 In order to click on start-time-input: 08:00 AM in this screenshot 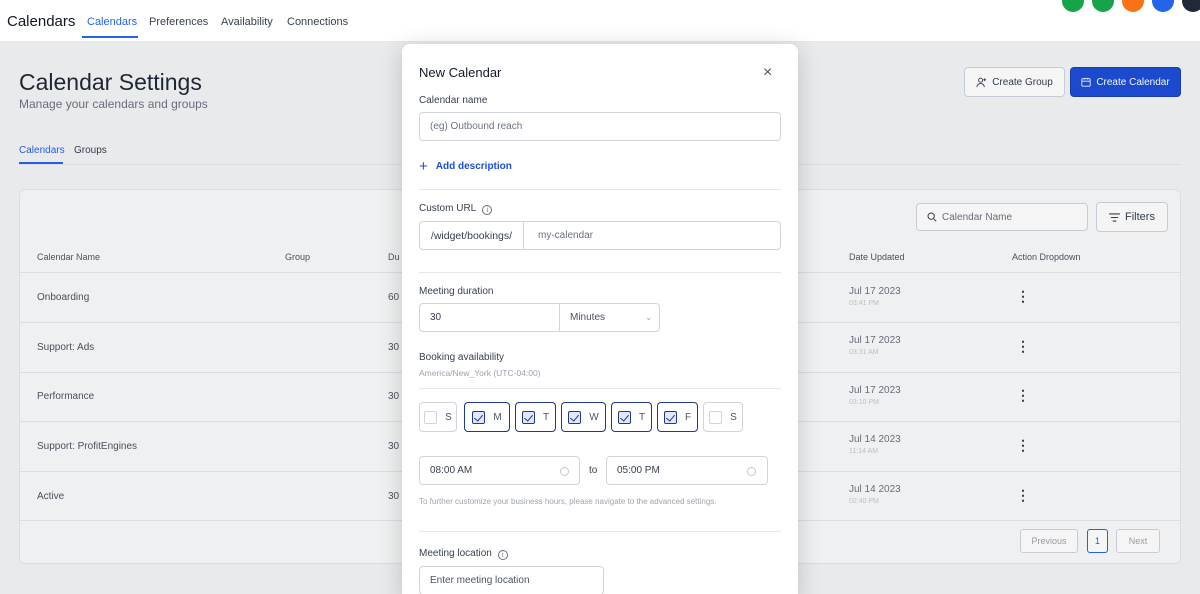, I will do `click(499, 470)`.